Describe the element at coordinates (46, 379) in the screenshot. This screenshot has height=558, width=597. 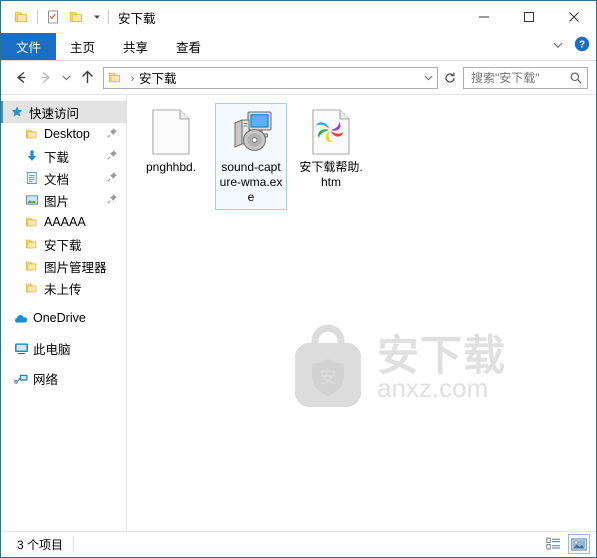
I see `sidebar-item-label: 网络` at that location.